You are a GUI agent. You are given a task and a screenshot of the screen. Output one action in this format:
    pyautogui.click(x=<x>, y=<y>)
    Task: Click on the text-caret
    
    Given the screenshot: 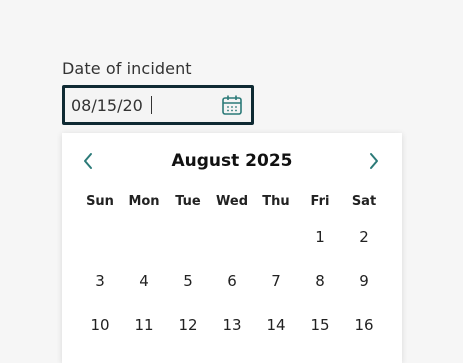 What is the action you would take?
    pyautogui.click(x=151, y=105)
    